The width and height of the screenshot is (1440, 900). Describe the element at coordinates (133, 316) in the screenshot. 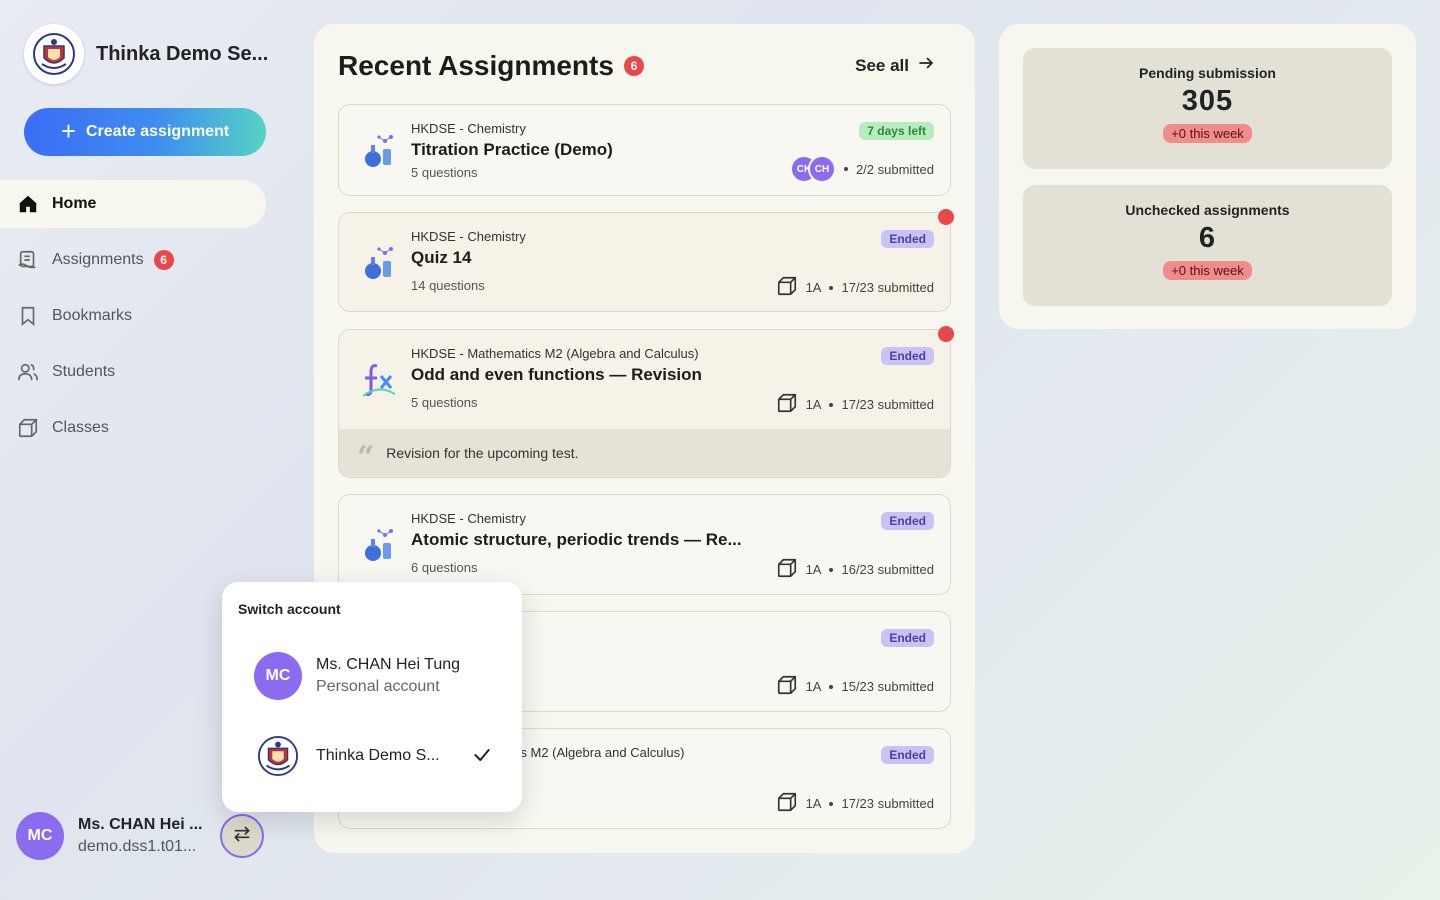

I see `sidebar-item-bookmarks: Bookmarks` at that location.